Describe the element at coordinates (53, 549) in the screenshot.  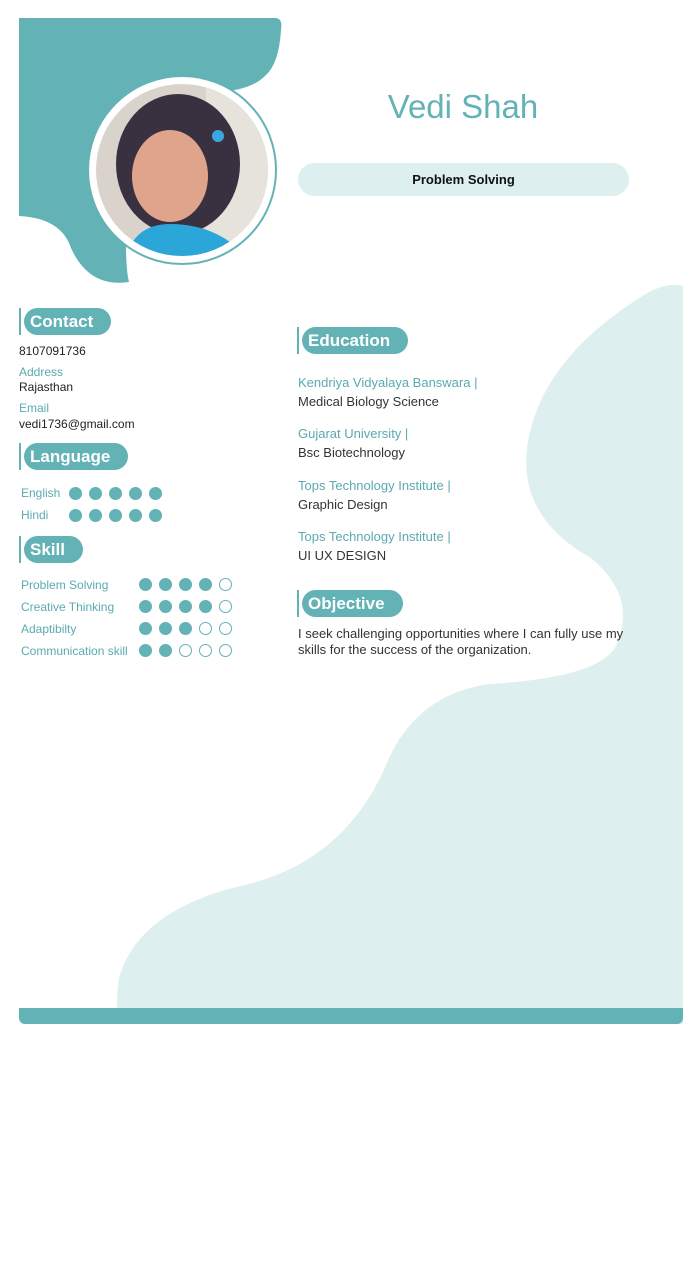
I see `skill-heading-label: Skill` at that location.